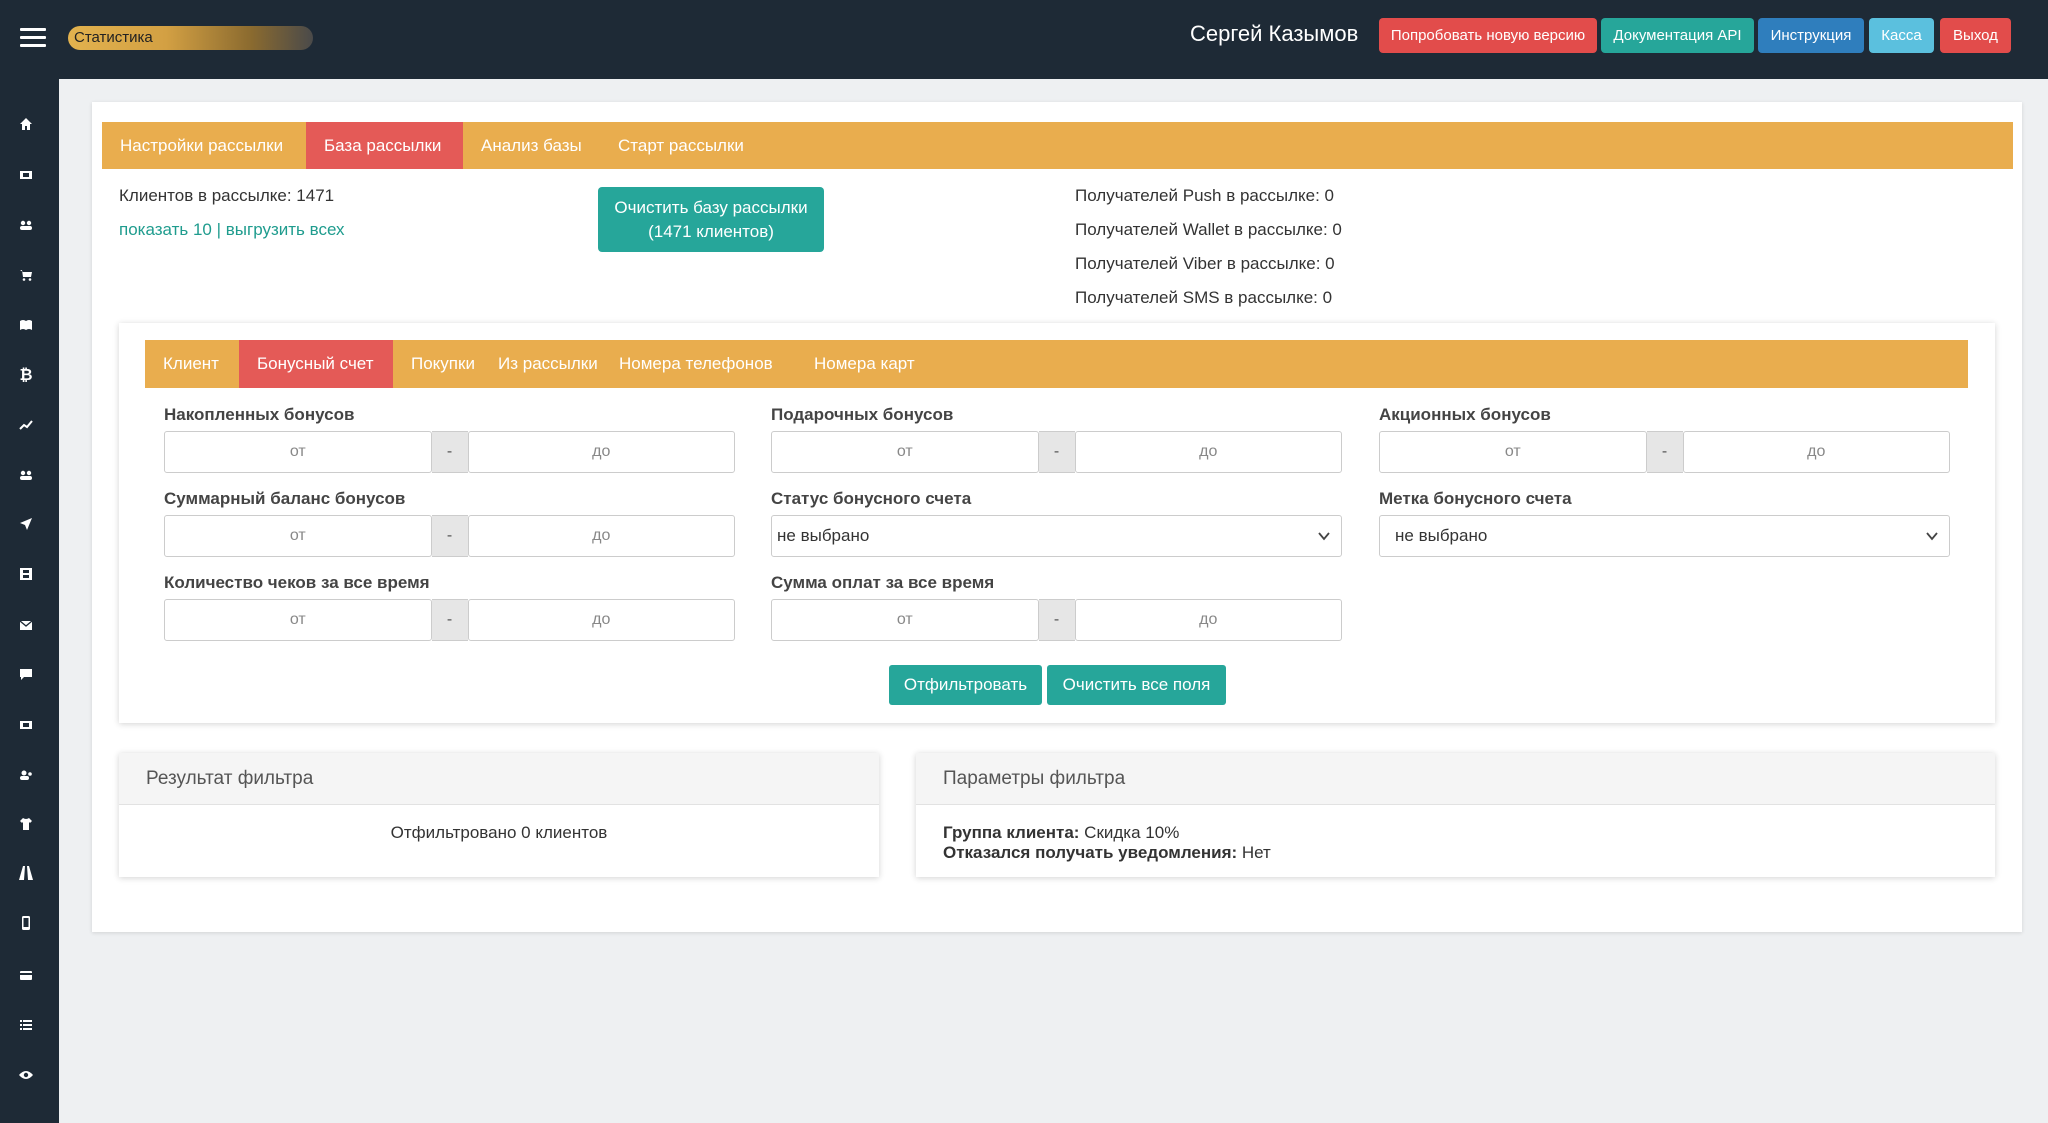  Describe the element at coordinates (33, 38) in the screenshot. I see `hamburger-menu-icon` at that location.